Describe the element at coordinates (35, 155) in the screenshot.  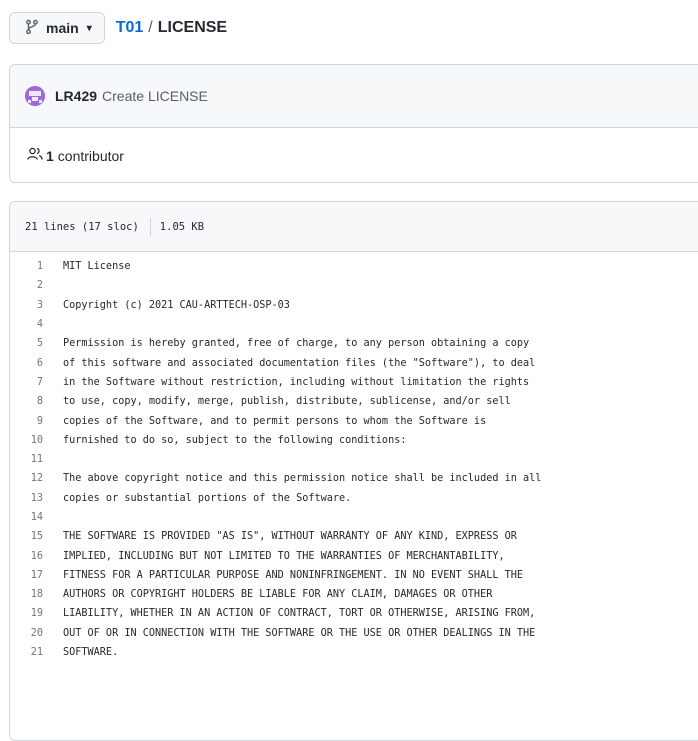
I see `people-icon` at that location.